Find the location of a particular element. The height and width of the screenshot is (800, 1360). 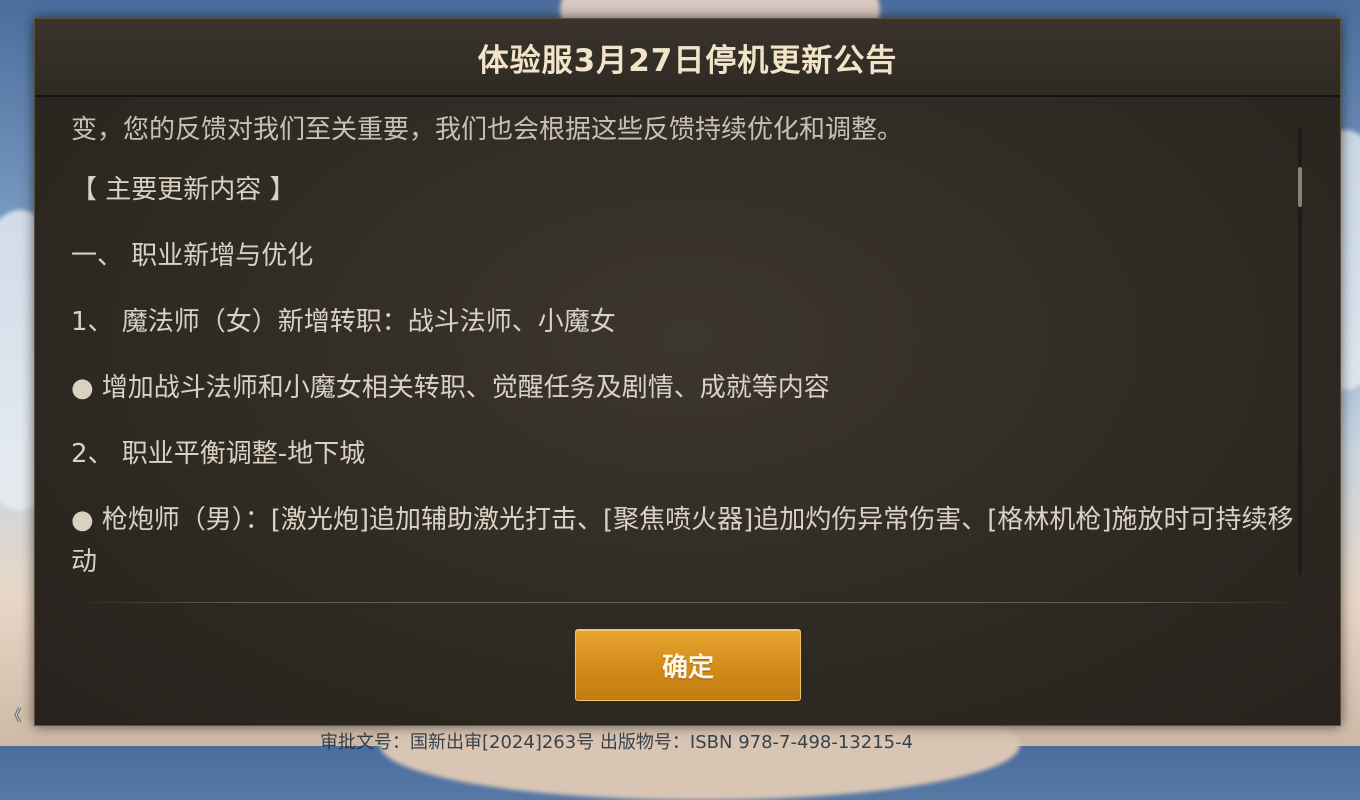

dialog-header: 体验服3月27日停机更新公告 is located at coordinates (687, 58).